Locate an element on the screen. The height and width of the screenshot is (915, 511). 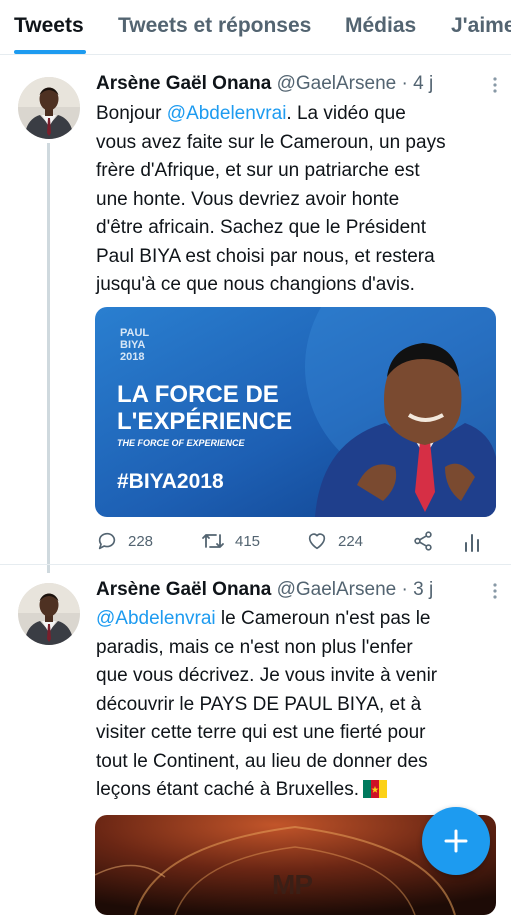
image-watermark: MP is located at coordinates (292, 884).